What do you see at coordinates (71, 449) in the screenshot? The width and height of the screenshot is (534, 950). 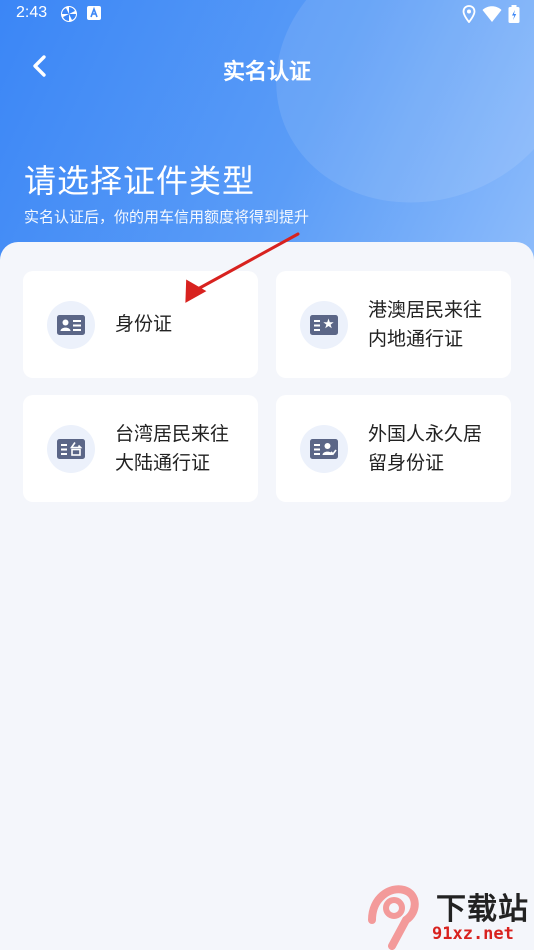 I see `taiwan-permit-icon` at bounding box center [71, 449].